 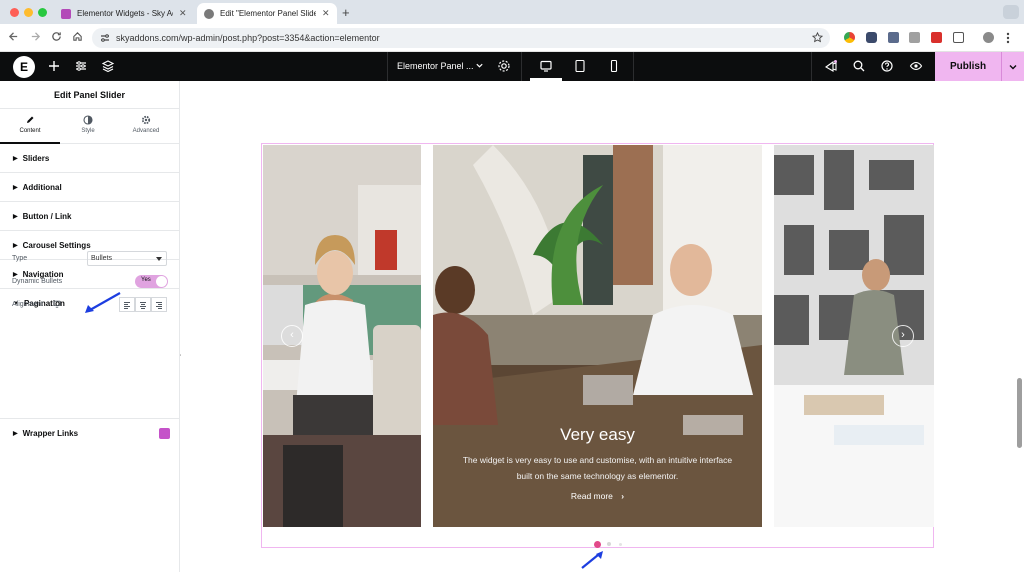 What do you see at coordinates (54, 66) in the screenshot?
I see `add-element-icon` at bounding box center [54, 66].